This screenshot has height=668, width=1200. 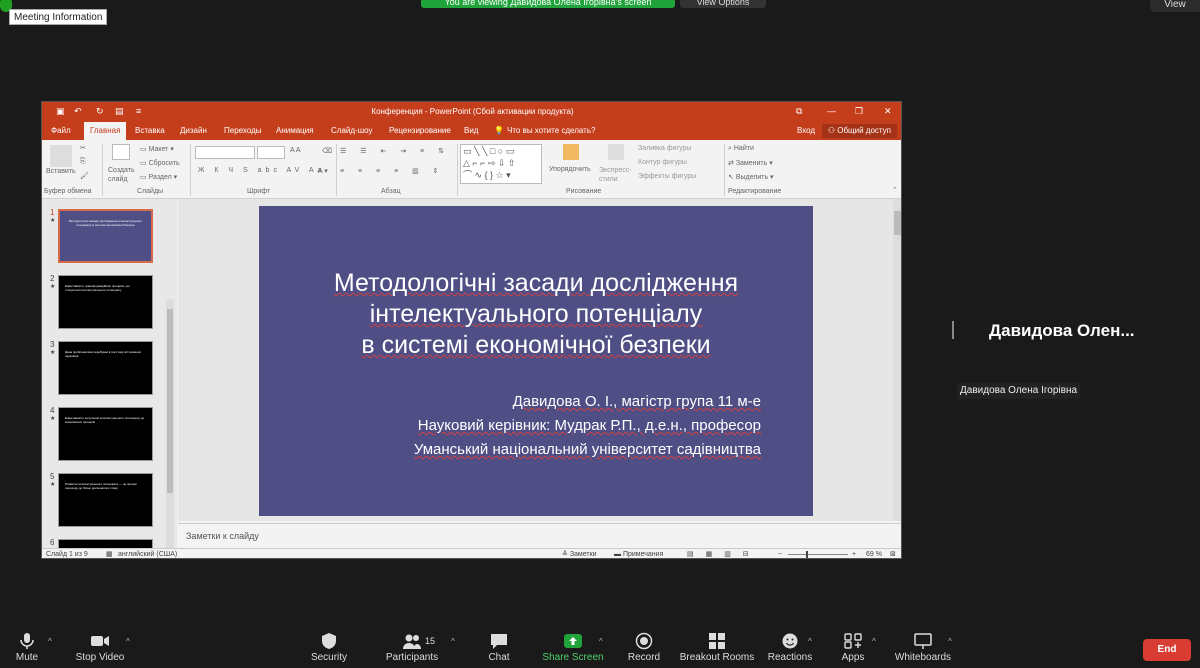 I want to click on language-indicator: английский (США), so click(x=147, y=553).